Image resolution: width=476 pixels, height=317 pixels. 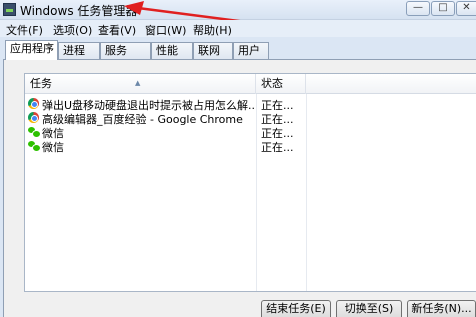 I want to click on title-bar: Windows 任务管理器 — □ ✕, so click(x=238, y=10).